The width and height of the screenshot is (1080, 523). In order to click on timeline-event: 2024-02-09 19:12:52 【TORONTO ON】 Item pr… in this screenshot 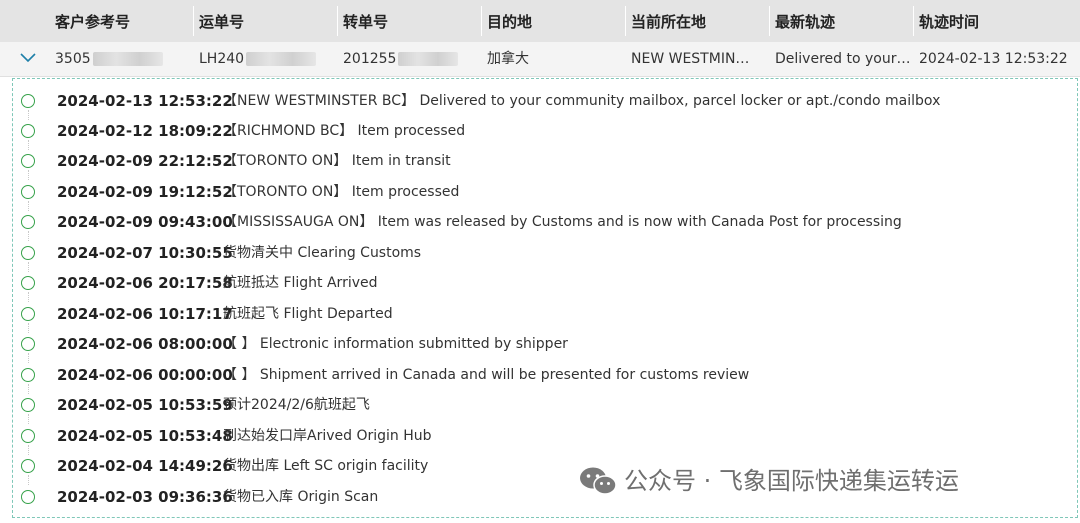, I will do `click(543, 195)`.